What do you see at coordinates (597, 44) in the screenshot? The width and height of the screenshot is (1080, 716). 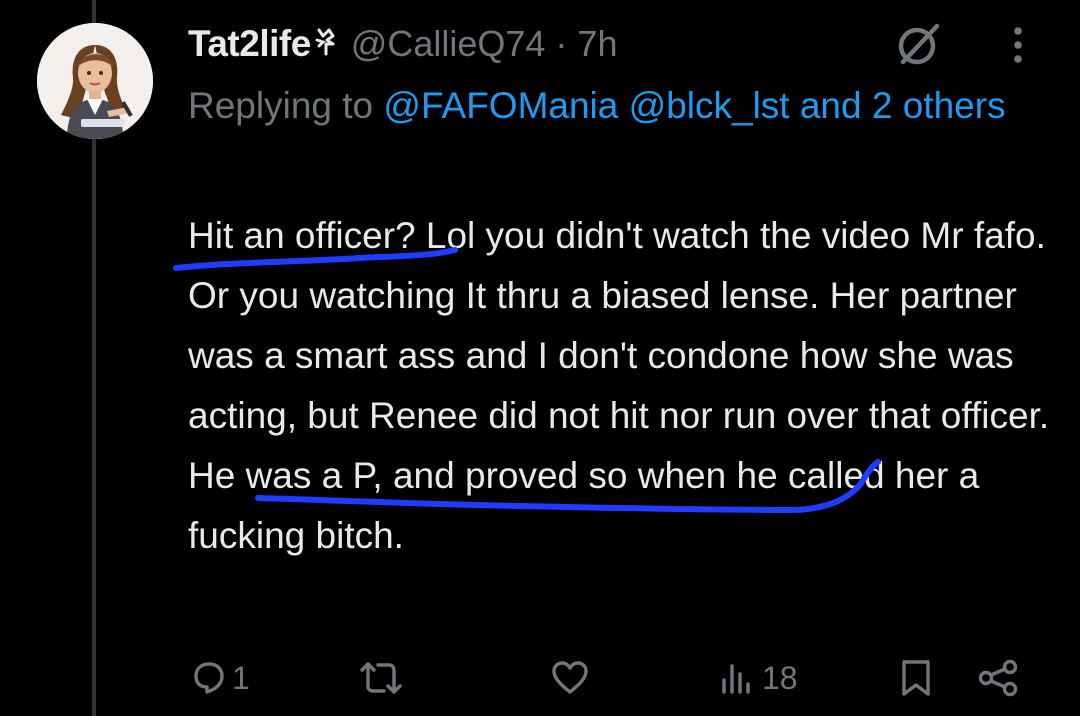 I see `timestamp: 7h` at bounding box center [597, 44].